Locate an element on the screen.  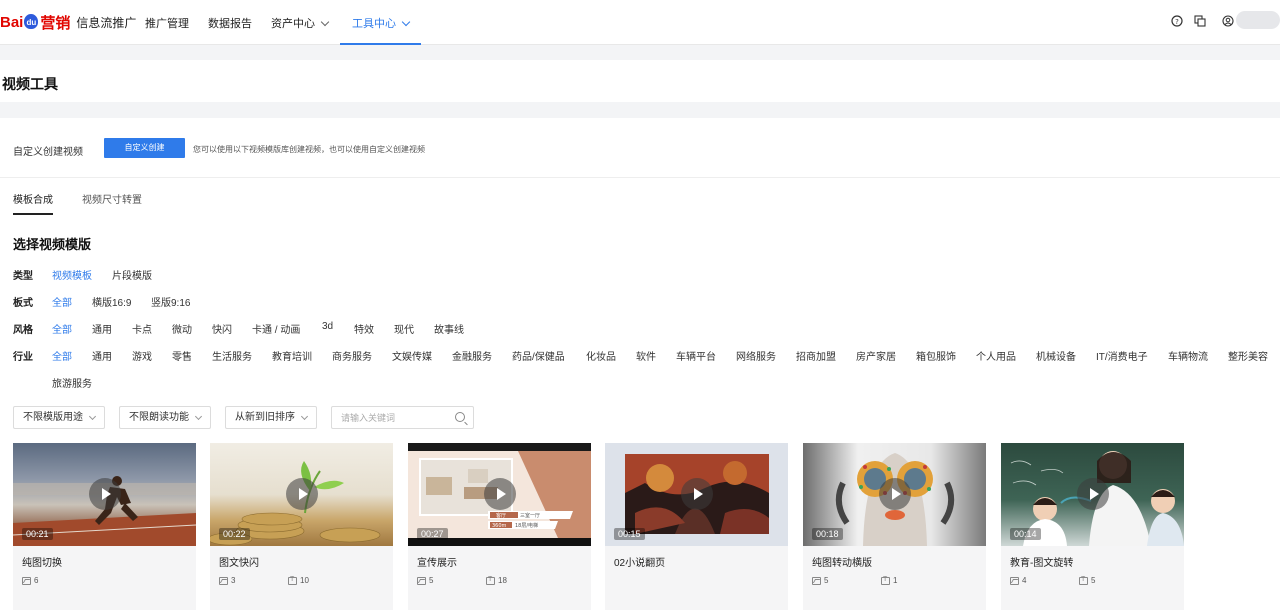
filter-industry-option: 整形美容 is located at coordinates (1248, 355).